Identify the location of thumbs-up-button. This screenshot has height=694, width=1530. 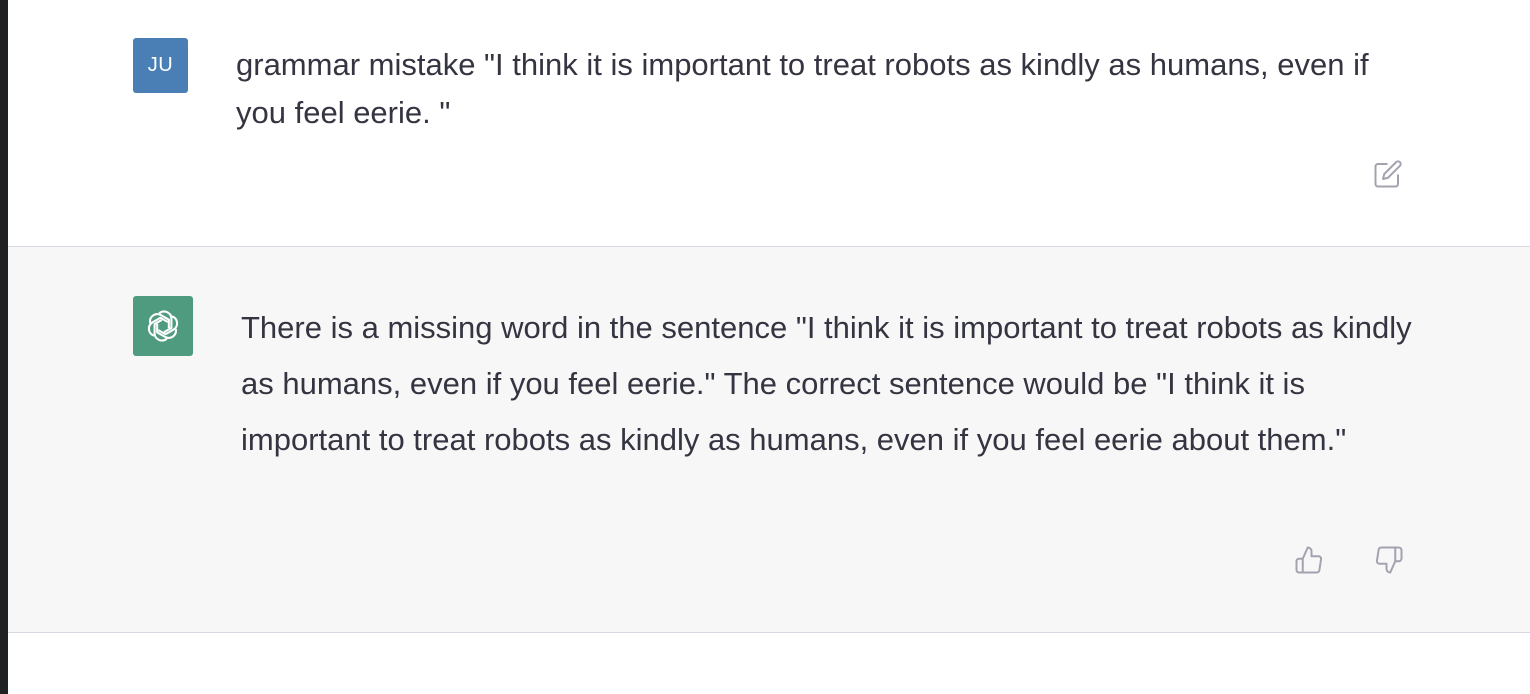
(1309, 560).